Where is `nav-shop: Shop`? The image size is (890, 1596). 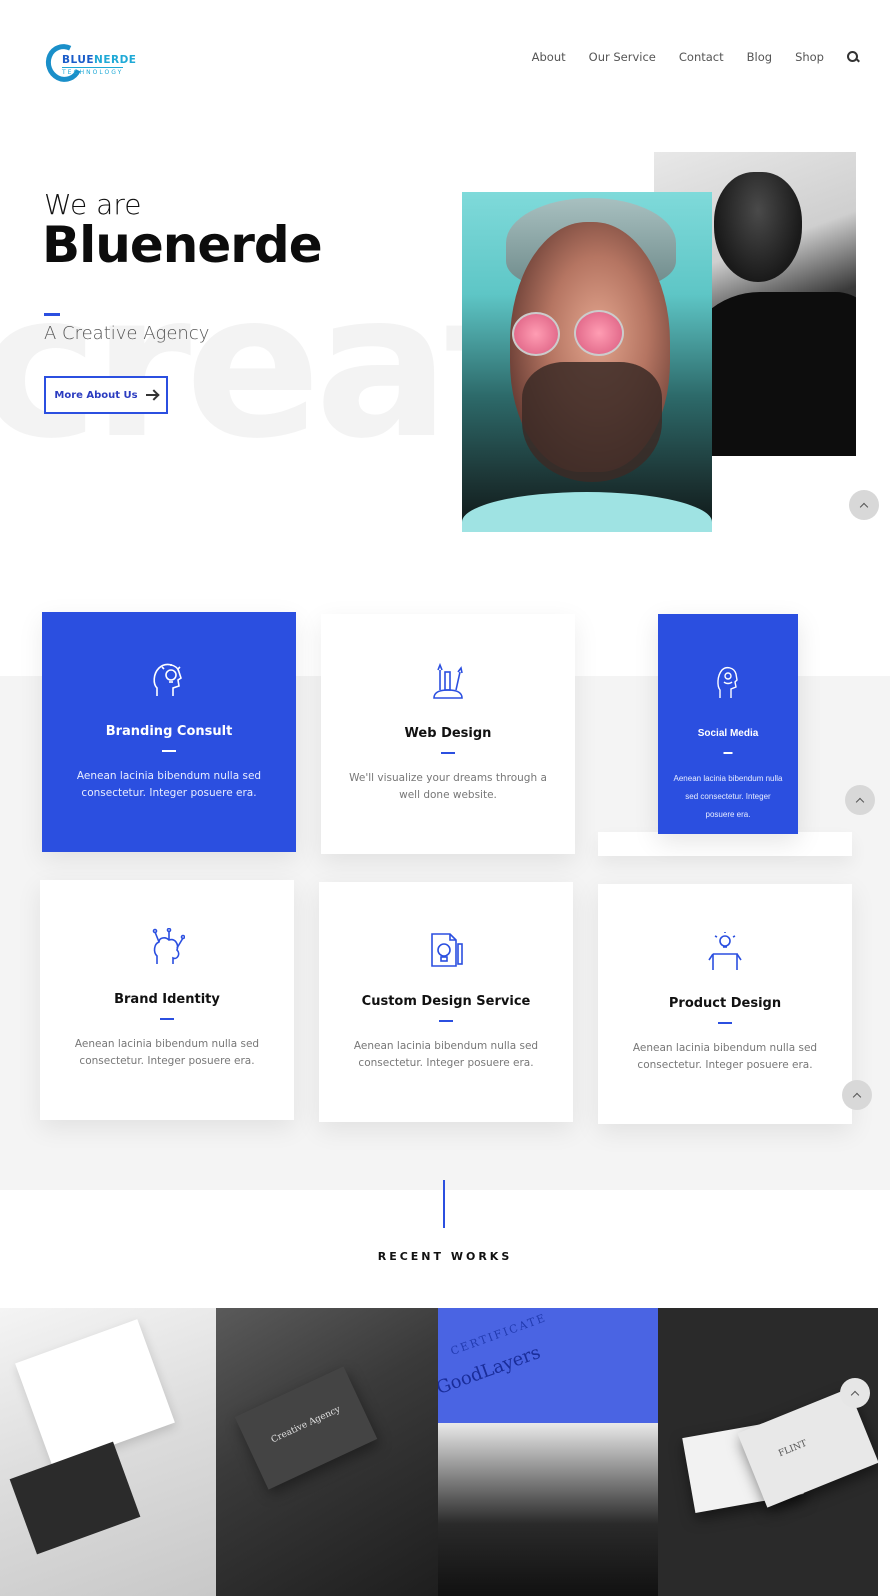 nav-shop: Shop is located at coordinates (809, 57).